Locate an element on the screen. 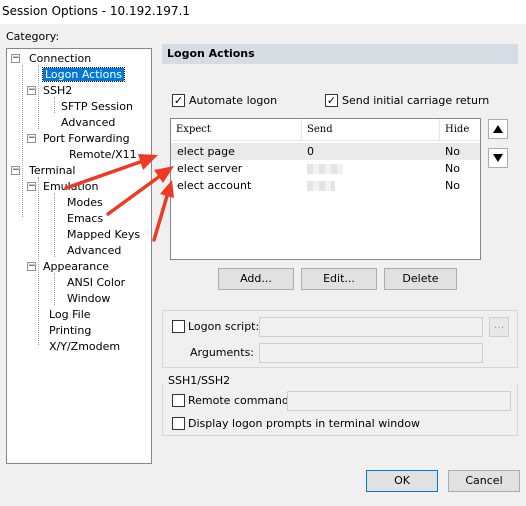  tree-item-sftp-session: SFTP Session is located at coordinates (97, 107).